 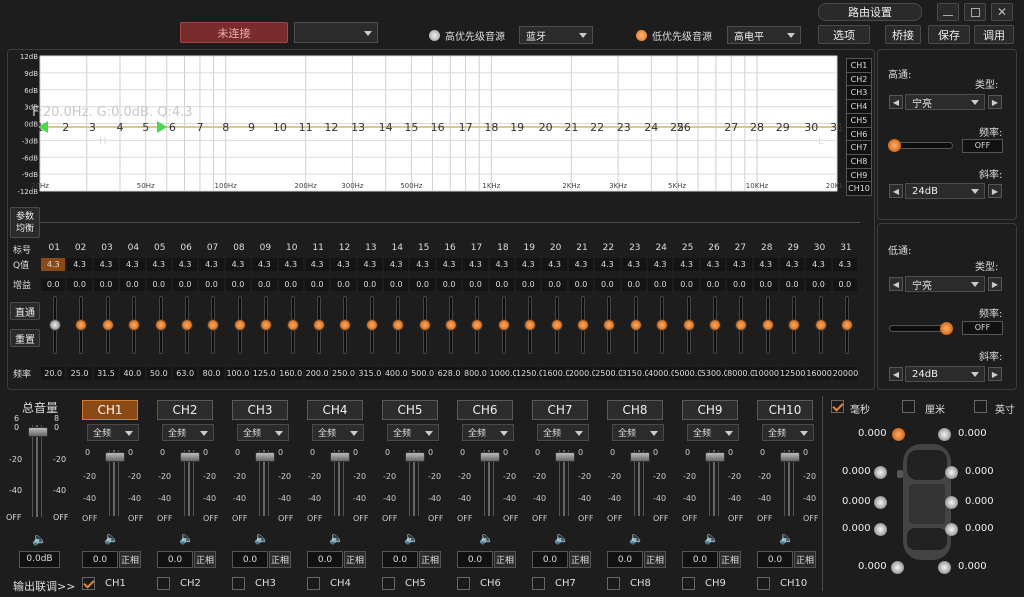 What do you see at coordinates (995, 102) in the screenshot?
I see `highpass-type-next: ▶` at bounding box center [995, 102].